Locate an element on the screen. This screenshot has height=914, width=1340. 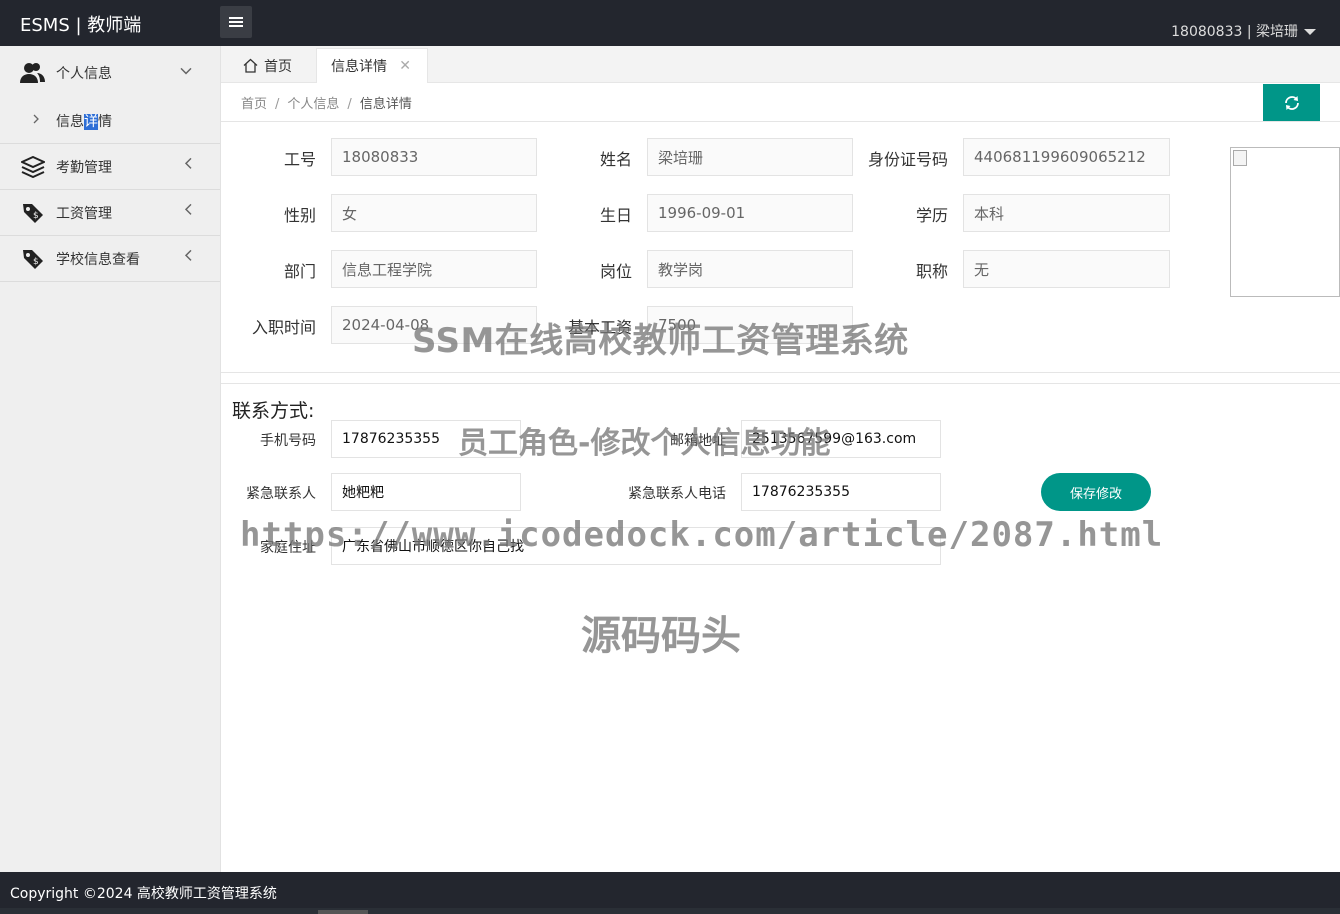
sidebar-item-personal-info: 个人信息 is located at coordinates (110, 72).